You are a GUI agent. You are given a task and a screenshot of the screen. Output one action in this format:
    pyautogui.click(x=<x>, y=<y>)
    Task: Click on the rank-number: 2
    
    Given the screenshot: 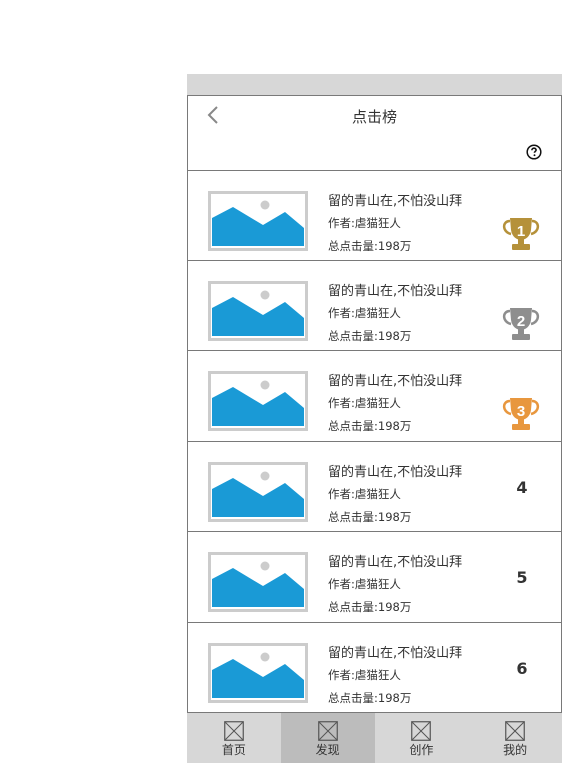 What is the action you would take?
    pyautogui.click(x=521, y=321)
    